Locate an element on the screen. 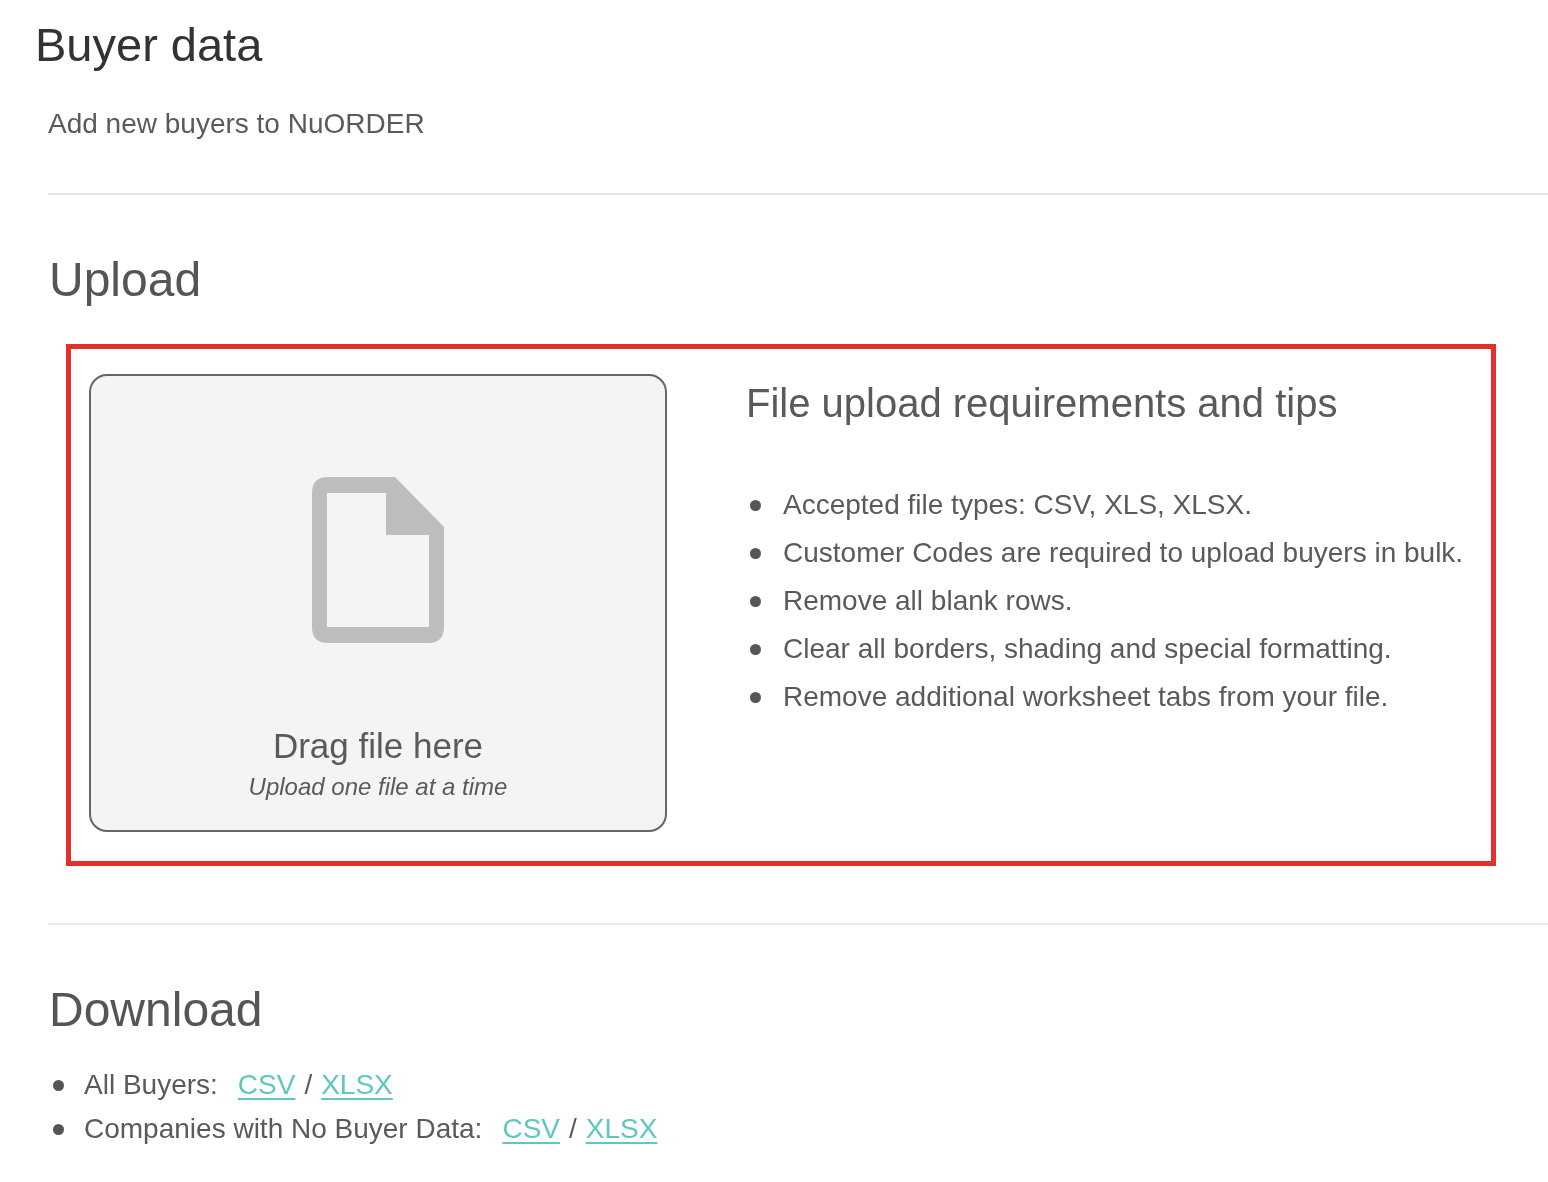  drop-zone: Drag file here Upload one file at a time is located at coordinates (378, 603).